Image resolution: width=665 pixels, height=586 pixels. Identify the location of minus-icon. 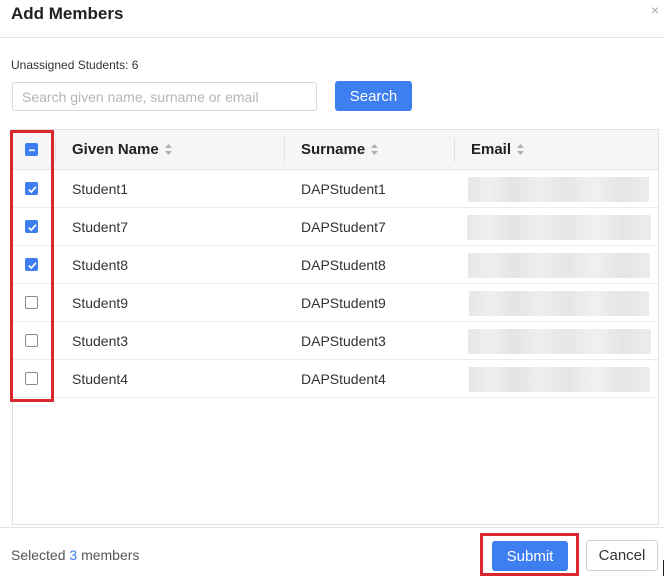
(32, 150).